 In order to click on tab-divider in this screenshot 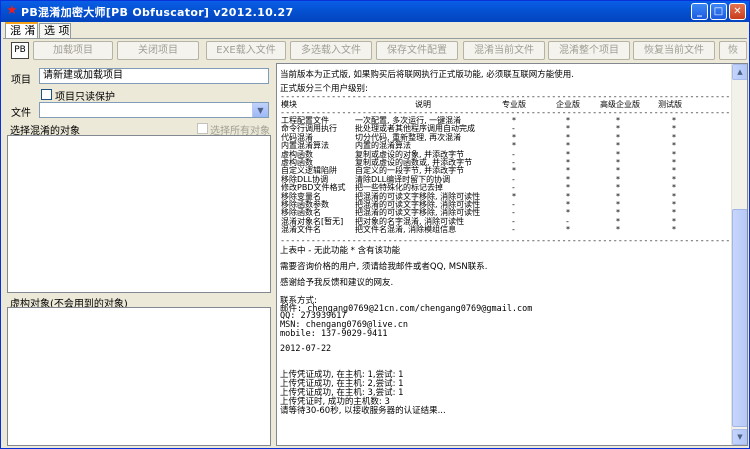, I will do `click(375, 38)`.